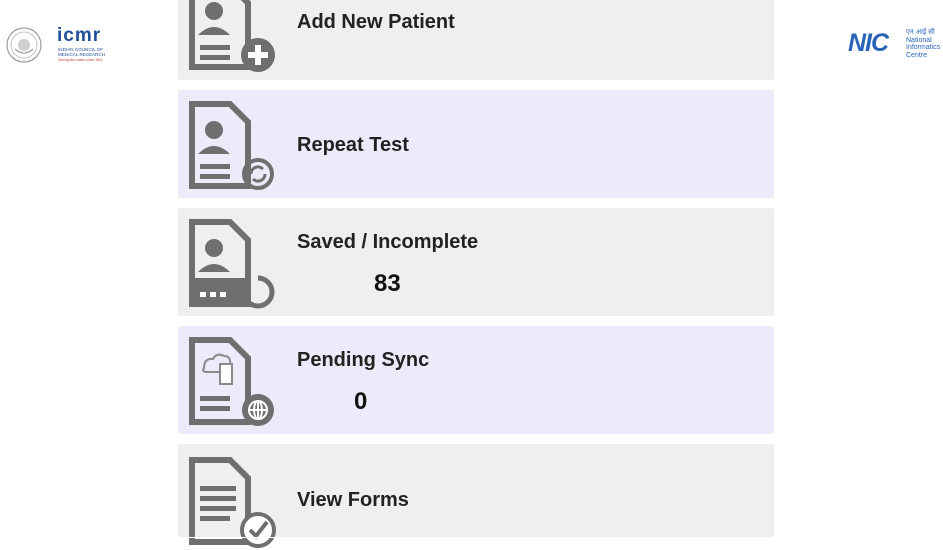 This screenshot has width=943, height=550. What do you see at coordinates (388, 242) in the screenshot?
I see `saved-incomplete-label: Saved / Incomplete` at bounding box center [388, 242].